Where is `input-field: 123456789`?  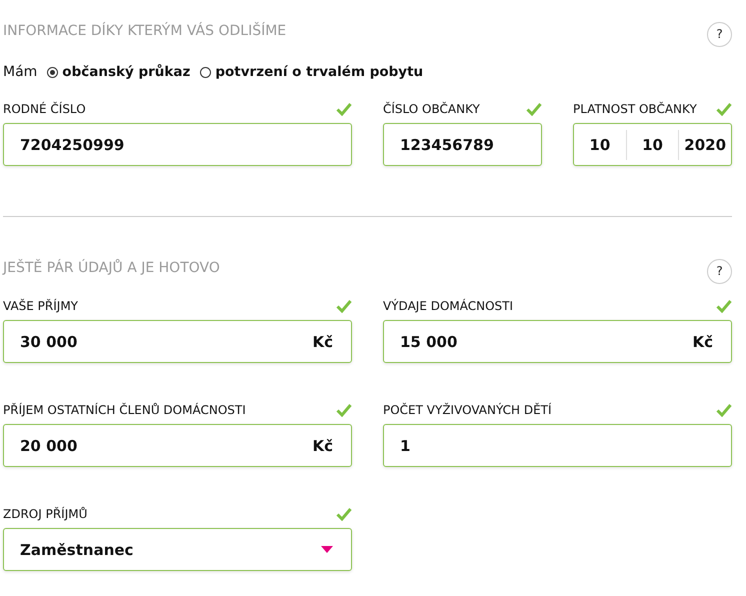
input-field: 123456789 is located at coordinates (462, 144).